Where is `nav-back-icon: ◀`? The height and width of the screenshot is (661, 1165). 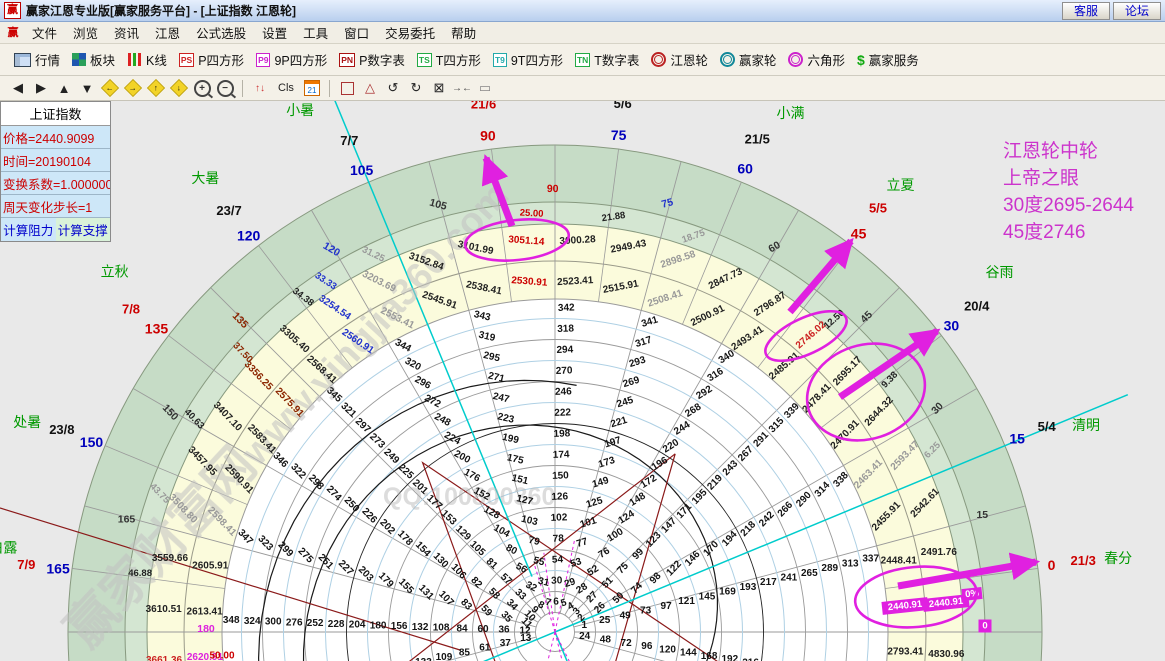 nav-back-icon: ◀ is located at coordinates (18, 88).